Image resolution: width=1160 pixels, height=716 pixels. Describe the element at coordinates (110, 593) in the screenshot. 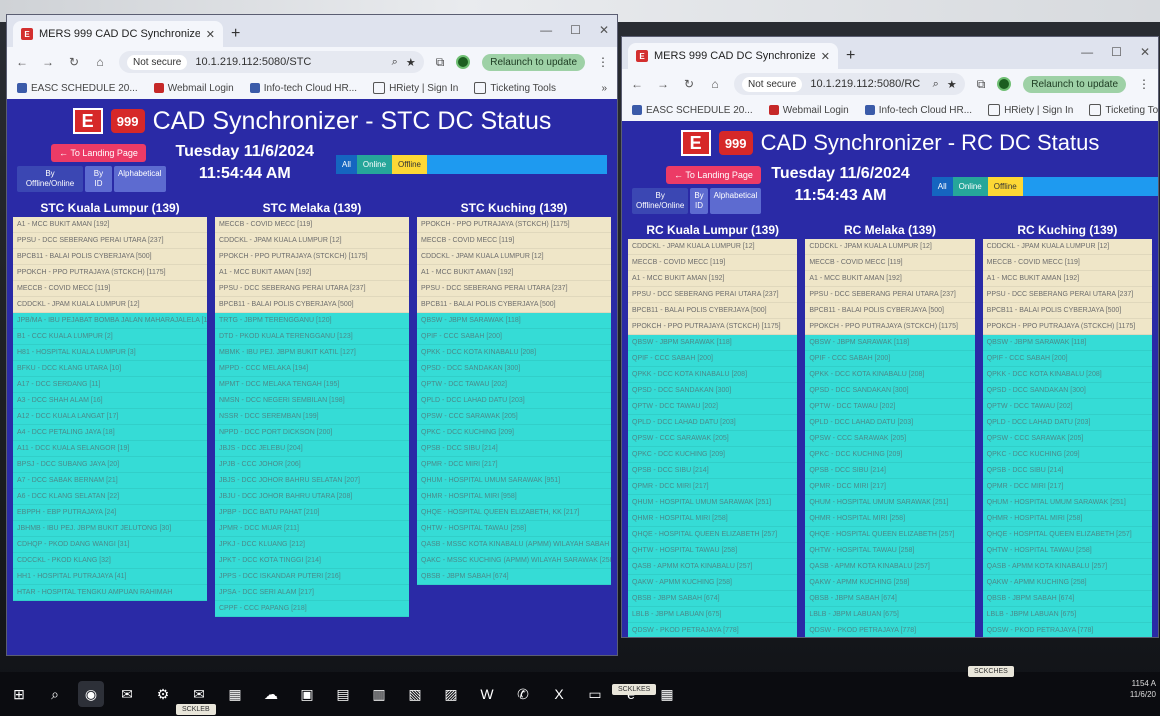

I see `dc-row-online: HTAR - HOSPITAL TENGKU AMPUAN RAHIMAH` at that location.